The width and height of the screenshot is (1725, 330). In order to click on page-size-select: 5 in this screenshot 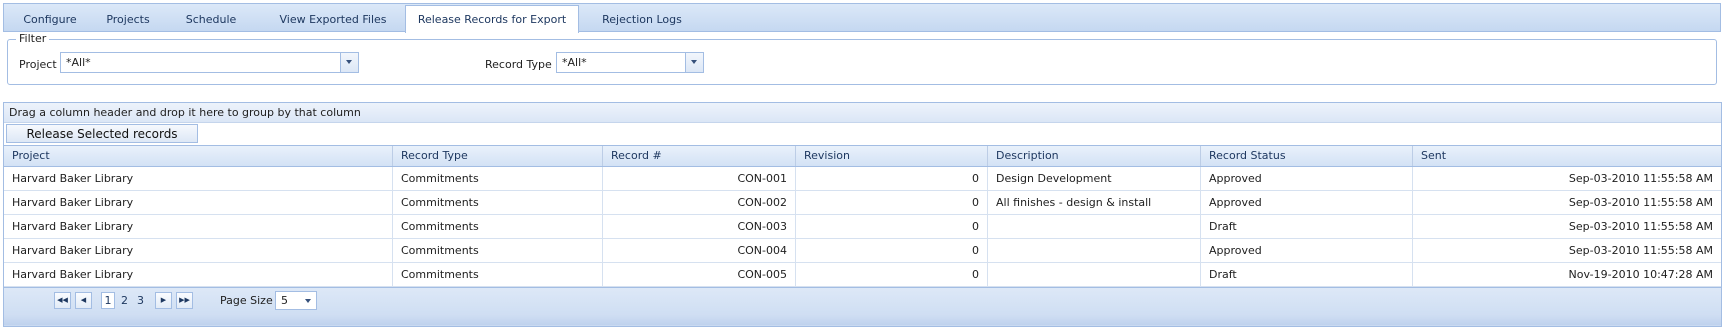, I will do `click(296, 300)`.